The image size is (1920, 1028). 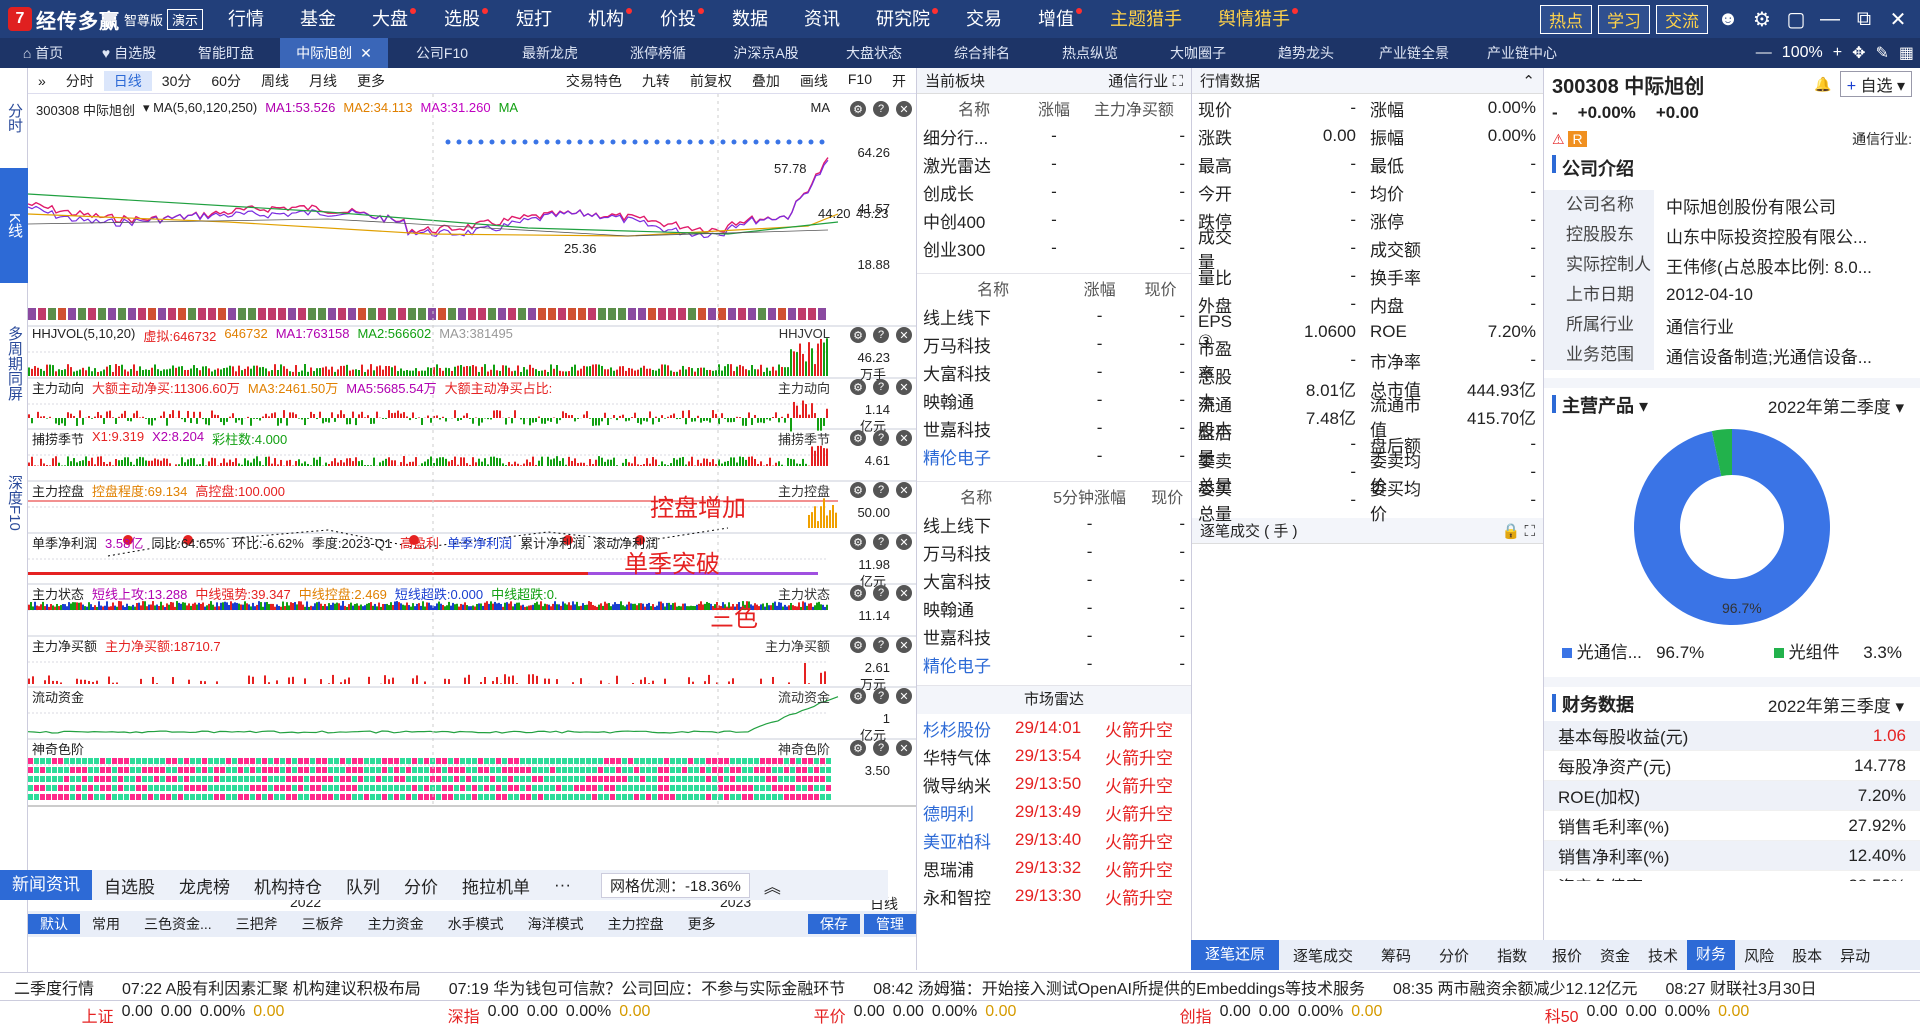 I want to click on ma-dropdown: ▾ MA(5,60,120,250), so click(x=200, y=109).